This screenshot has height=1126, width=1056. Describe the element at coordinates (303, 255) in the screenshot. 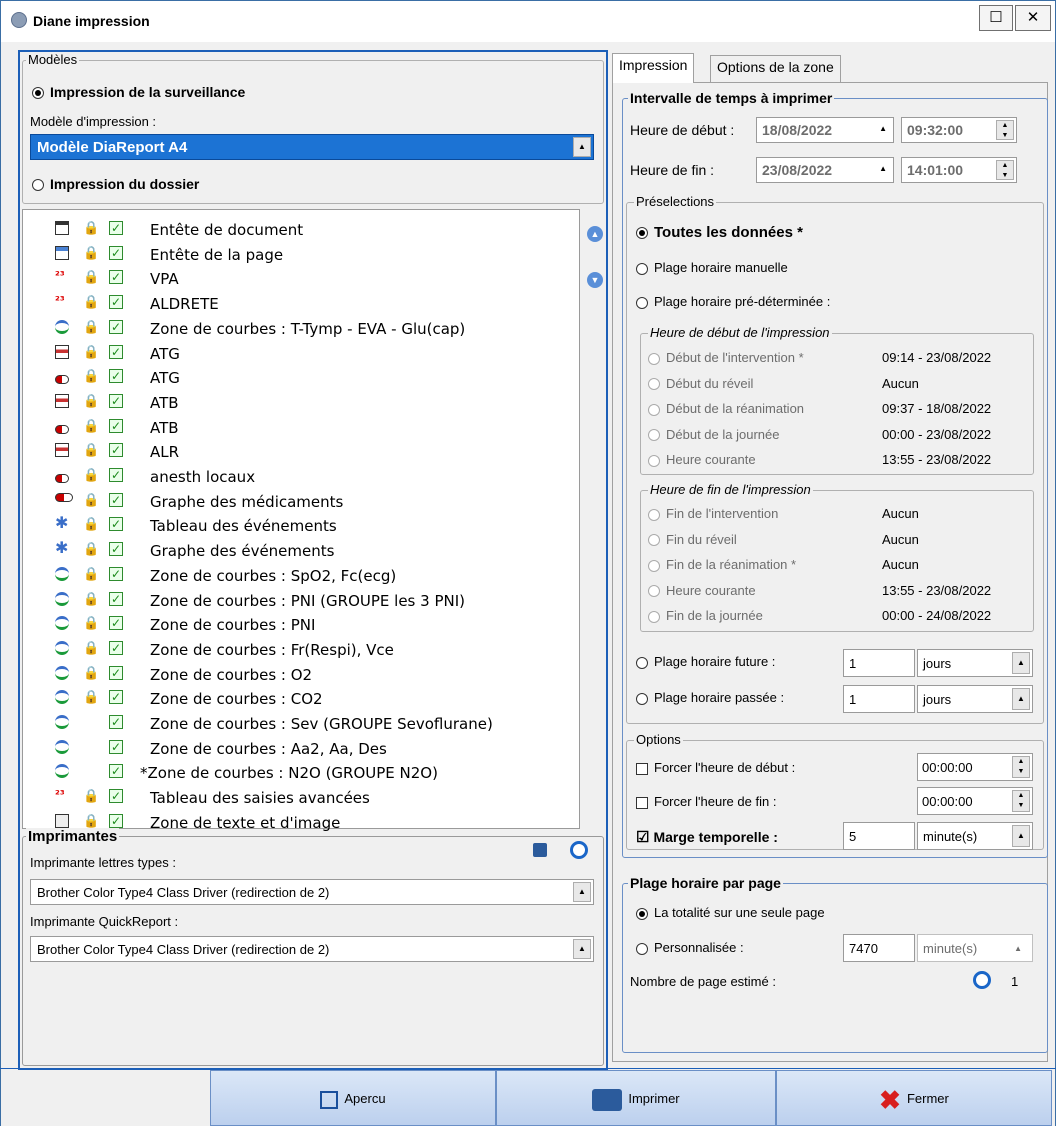

I see `tree-item: 🔒 ✓ Entête de la page` at that location.